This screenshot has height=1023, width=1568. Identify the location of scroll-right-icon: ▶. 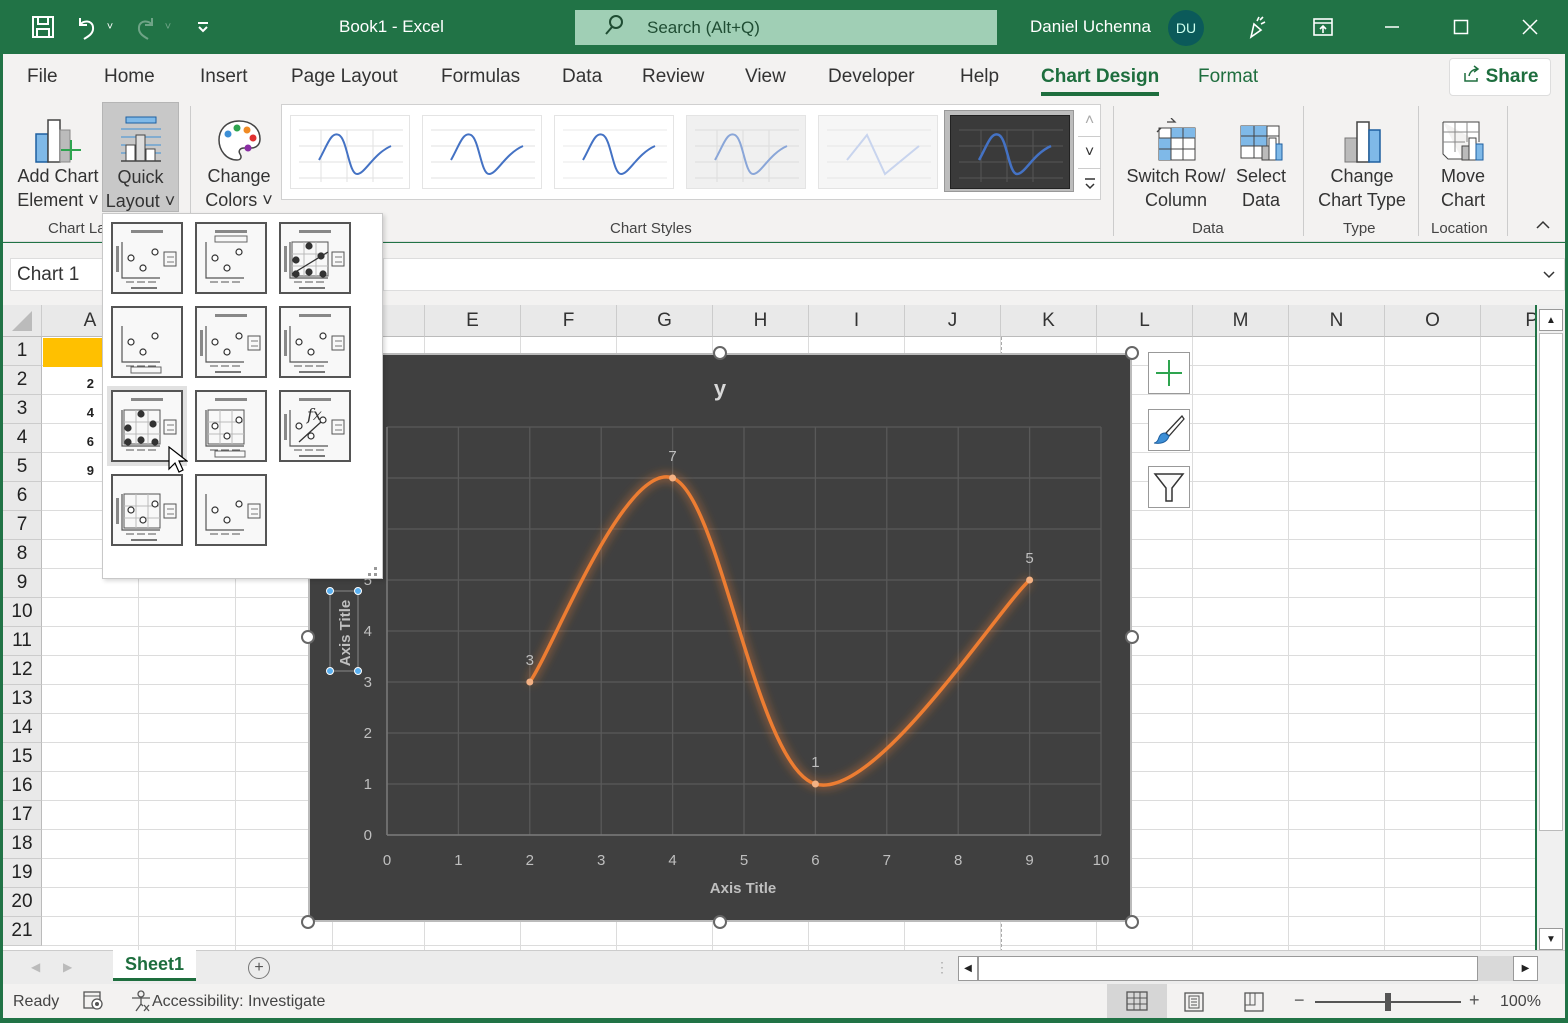
(1525, 968).